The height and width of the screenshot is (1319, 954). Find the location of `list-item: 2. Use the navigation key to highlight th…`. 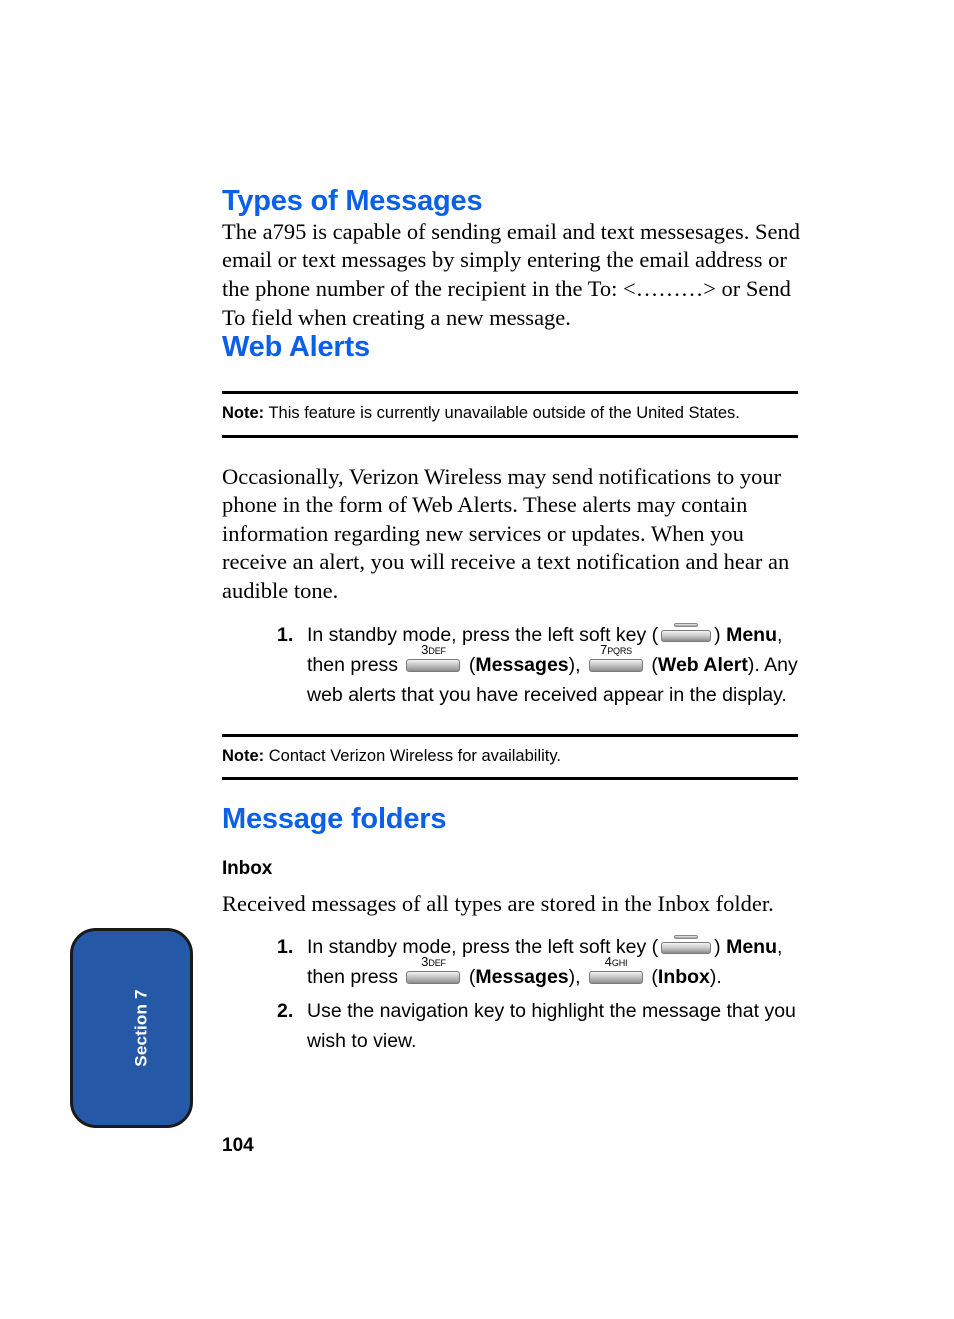

list-item: 2. Use the navigation key to highlight th… is located at coordinates (512, 1026).